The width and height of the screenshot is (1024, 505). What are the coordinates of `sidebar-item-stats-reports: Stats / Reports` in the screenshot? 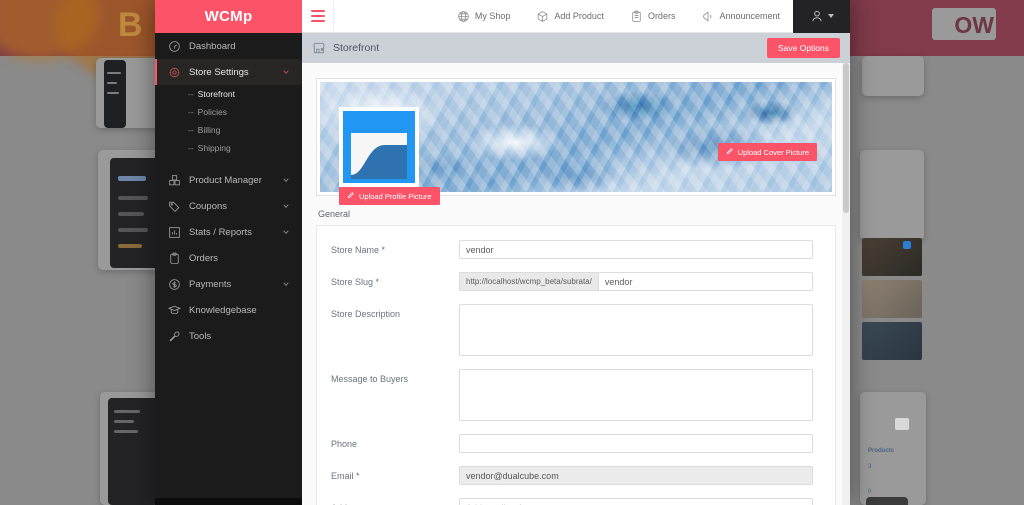 It's located at (228, 232).